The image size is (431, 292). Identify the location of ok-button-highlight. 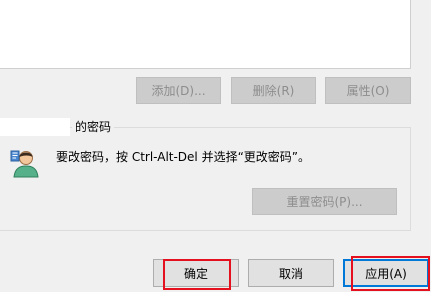
(197, 274).